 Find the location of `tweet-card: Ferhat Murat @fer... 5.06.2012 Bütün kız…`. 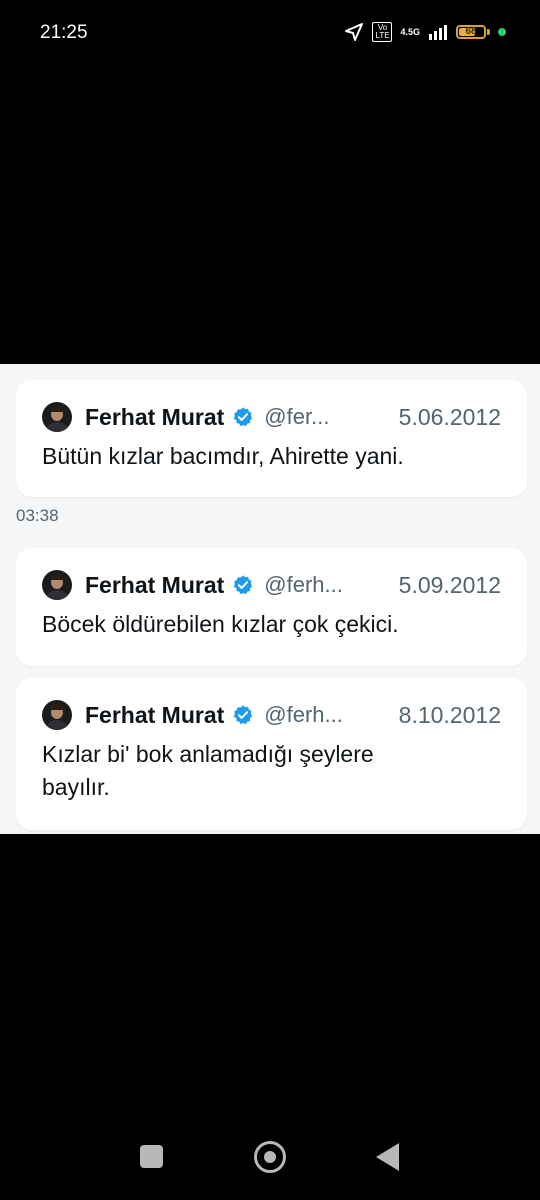

tweet-card: Ferhat Murat @fer... 5.06.2012 Bütün kız… is located at coordinates (271, 438).